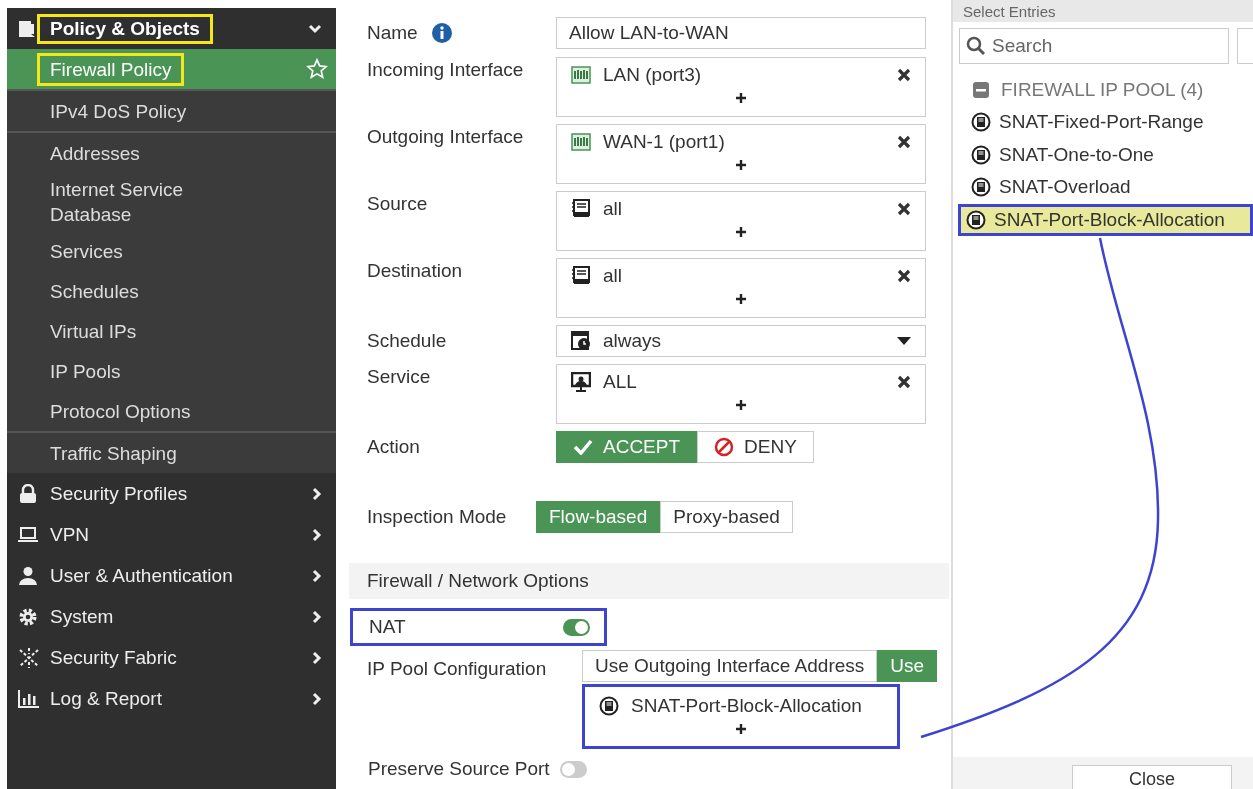 Image resolution: width=1253 pixels, height=789 pixels. Describe the element at coordinates (111, 69) in the screenshot. I see `item-label: Firewall Policy` at that location.